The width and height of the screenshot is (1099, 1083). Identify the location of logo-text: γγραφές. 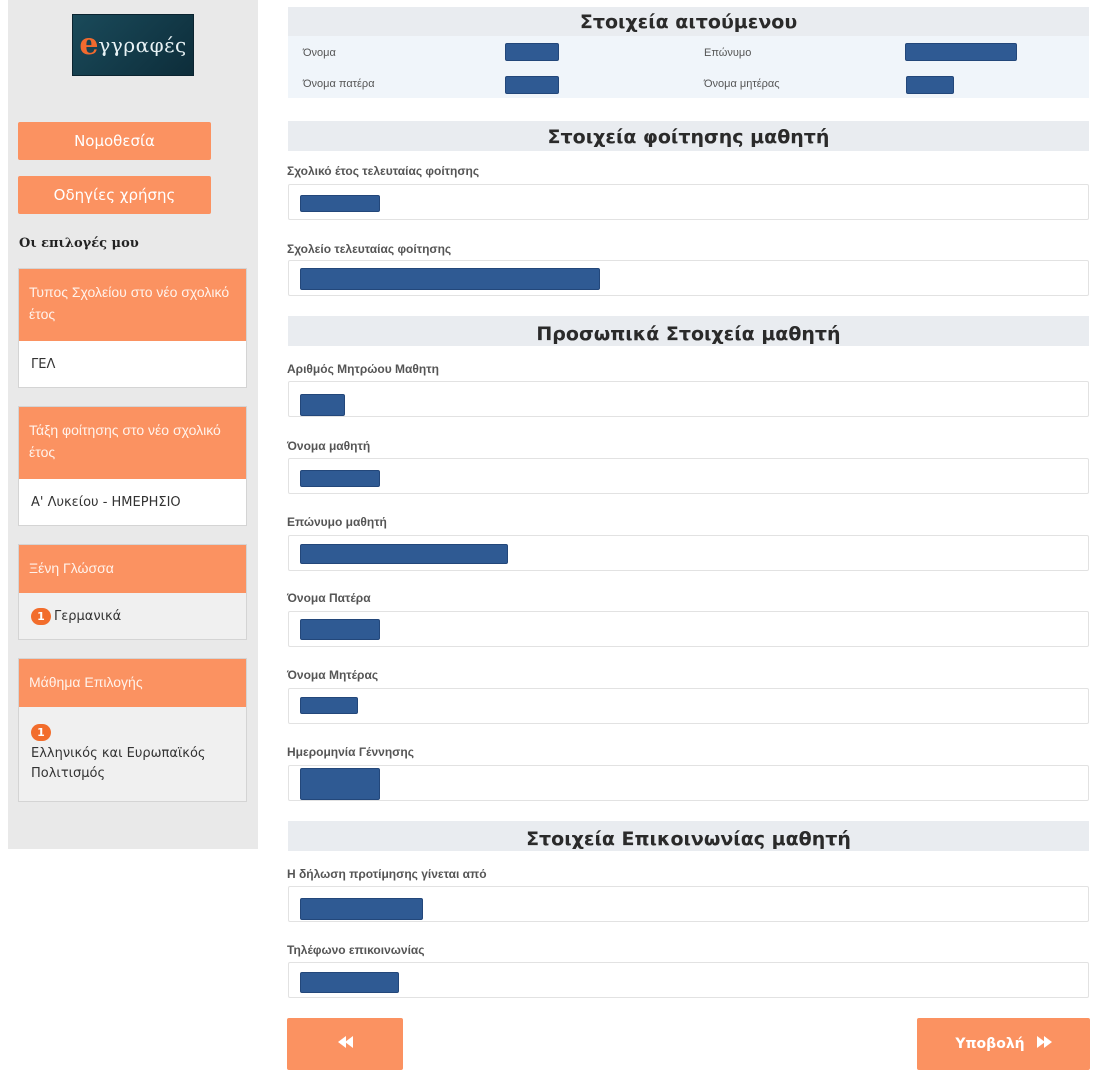
(142, 45).